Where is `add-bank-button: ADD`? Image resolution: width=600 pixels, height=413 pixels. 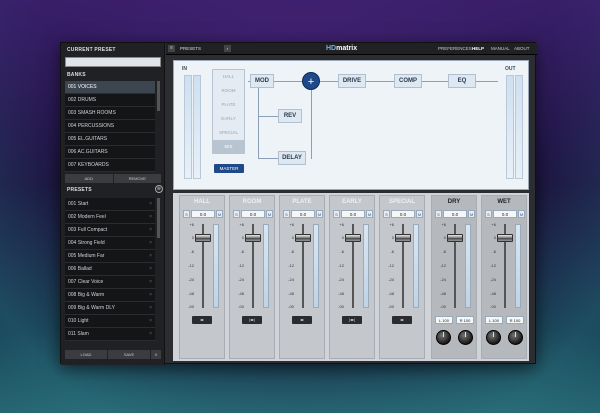 add-bank-button: ADD is located at coordinates (89, 178).